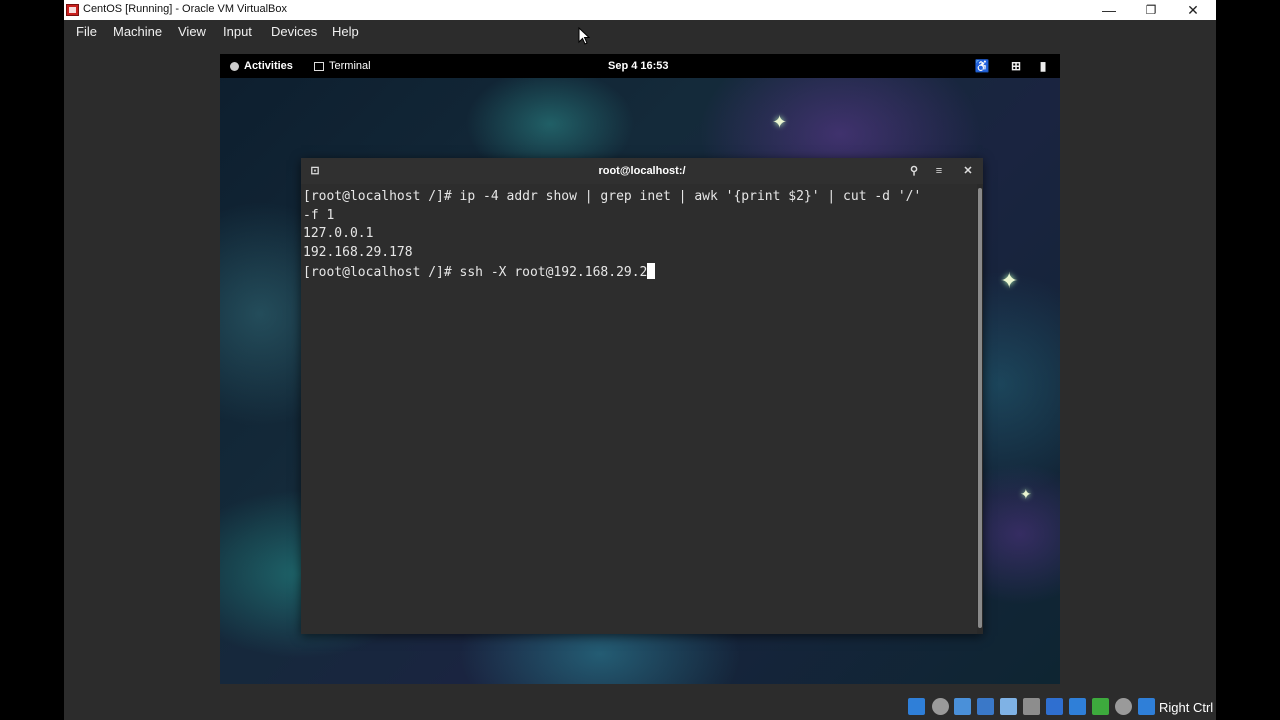  I want to click on optical-disk-icon, so click(940, 706).